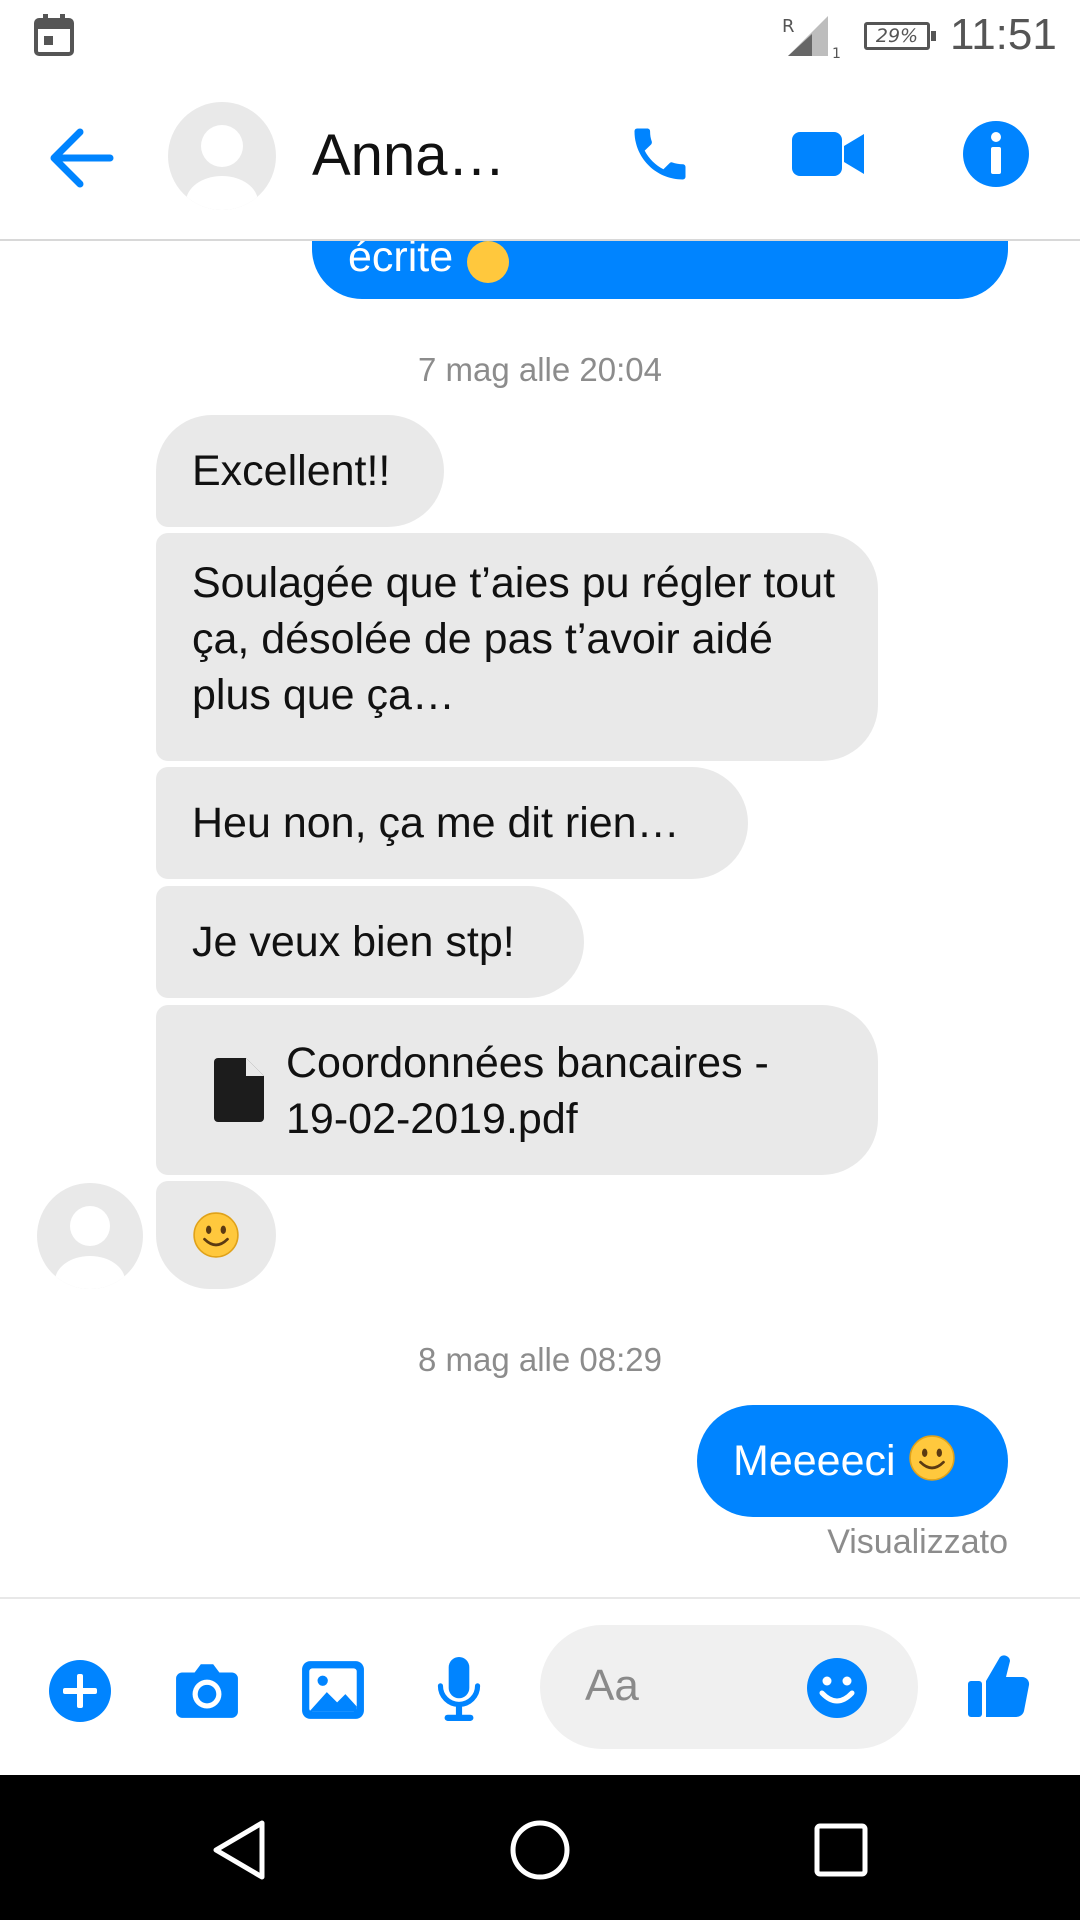  Describe the element at coordinates (80, 1691) in the screenshot. I see `plus-icon` at that location.